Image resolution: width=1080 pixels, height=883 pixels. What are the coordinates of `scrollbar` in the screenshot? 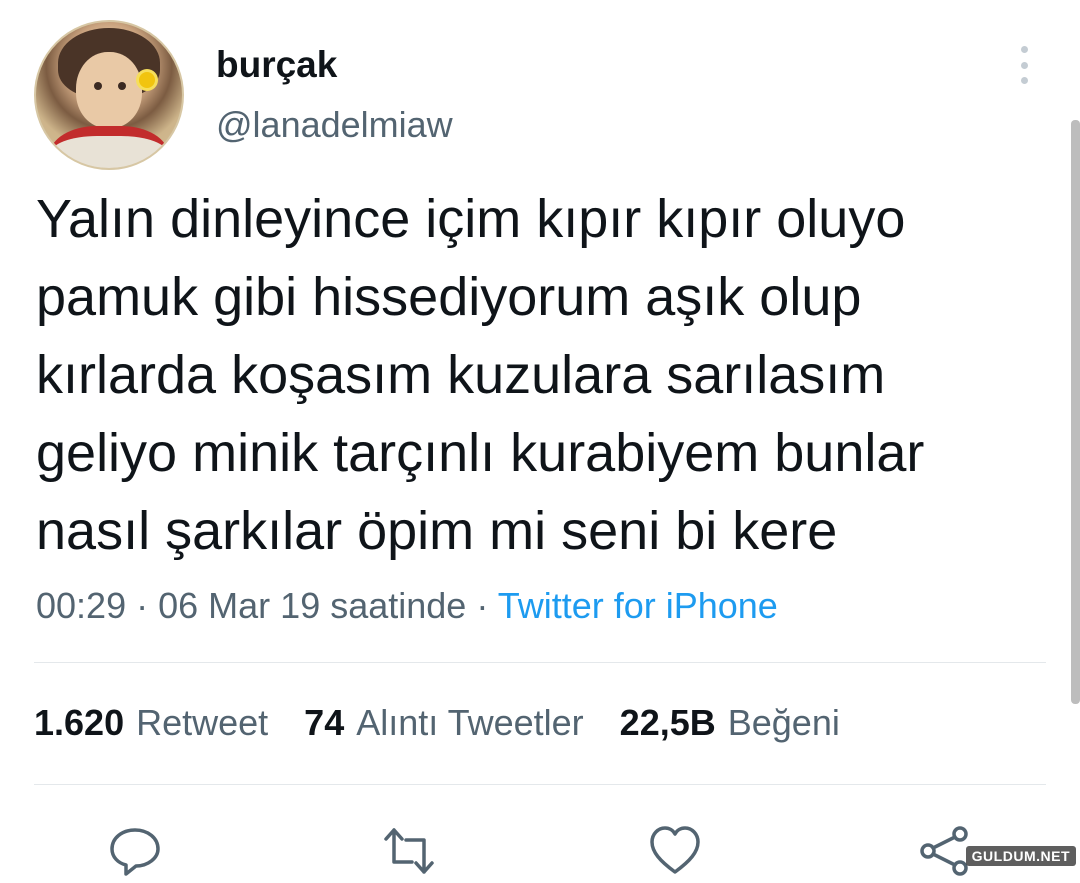 It's located at (1075, 412).